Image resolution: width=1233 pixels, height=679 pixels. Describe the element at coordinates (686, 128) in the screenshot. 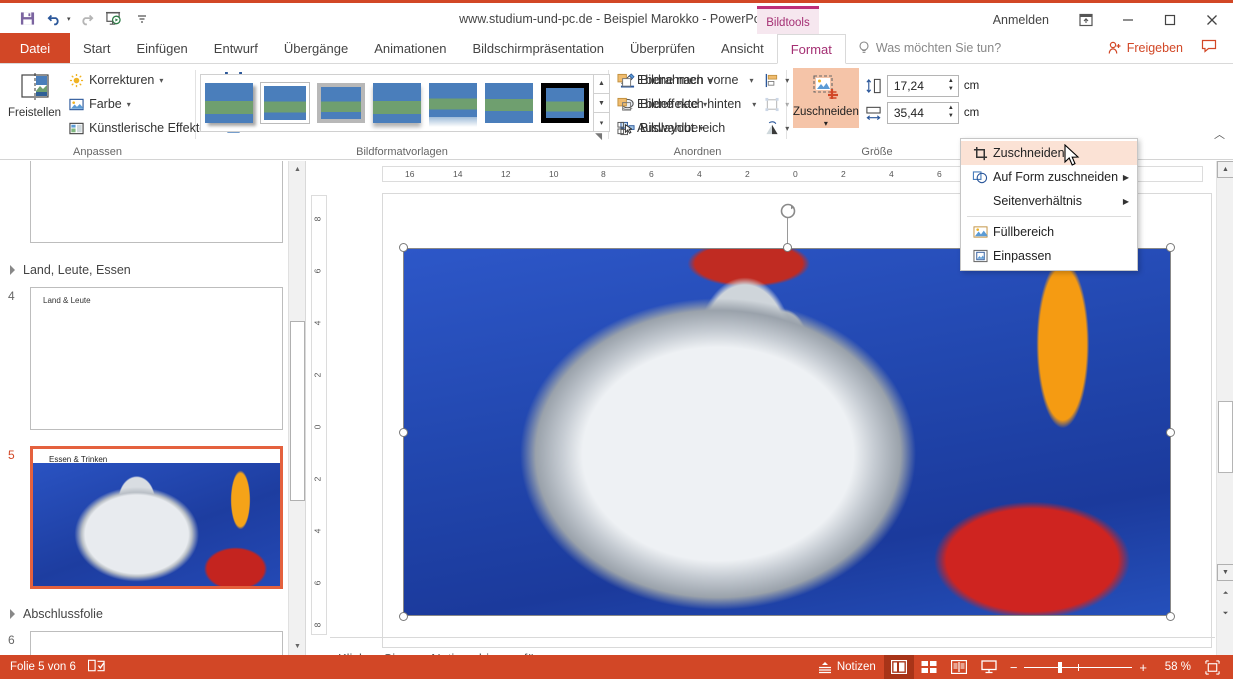

I see `auswahlbereich-button: Auswahlbereich` at that location.